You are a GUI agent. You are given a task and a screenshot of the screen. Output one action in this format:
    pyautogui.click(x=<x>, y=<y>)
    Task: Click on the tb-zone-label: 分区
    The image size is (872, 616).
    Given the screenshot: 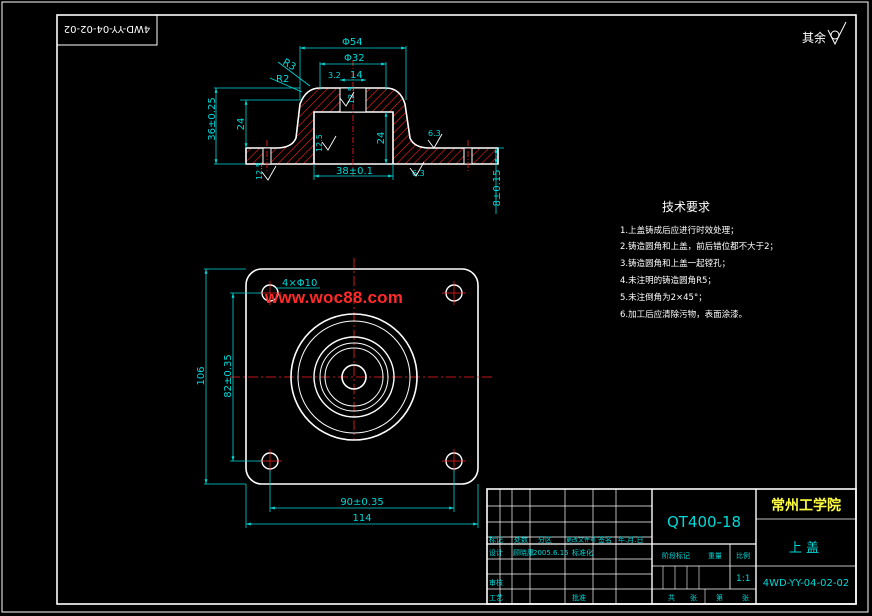 What is the action you would take?
    pyautogui.click(x=545, y=539)
    